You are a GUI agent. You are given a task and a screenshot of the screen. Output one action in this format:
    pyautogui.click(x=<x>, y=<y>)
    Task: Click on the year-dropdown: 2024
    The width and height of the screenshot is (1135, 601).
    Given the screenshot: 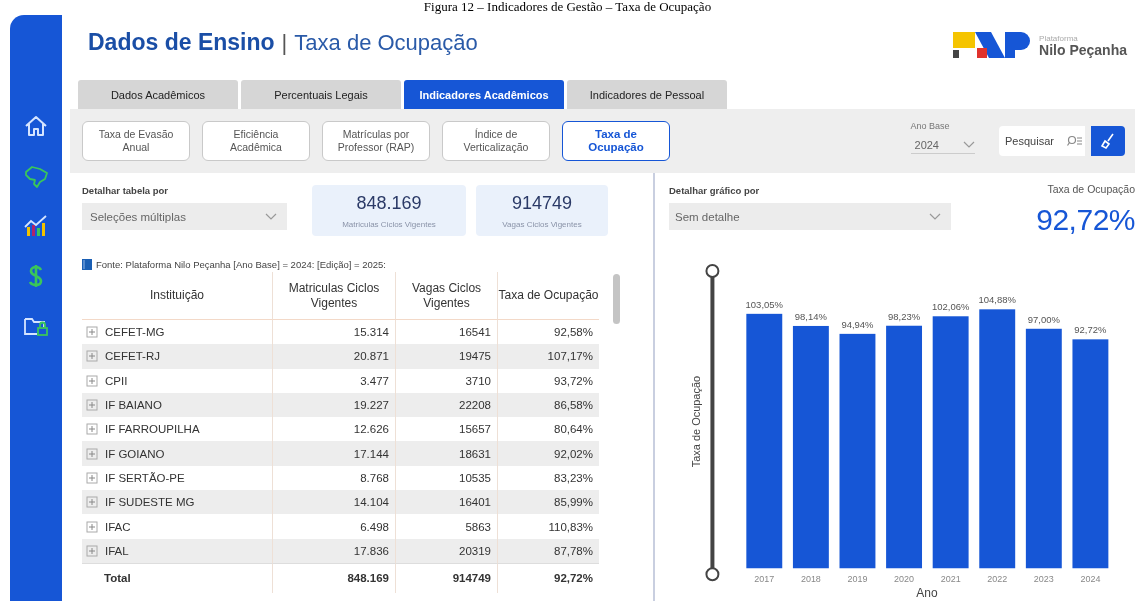 What is the action you would take?
    pyautogui.click(x=942, y=145)
    